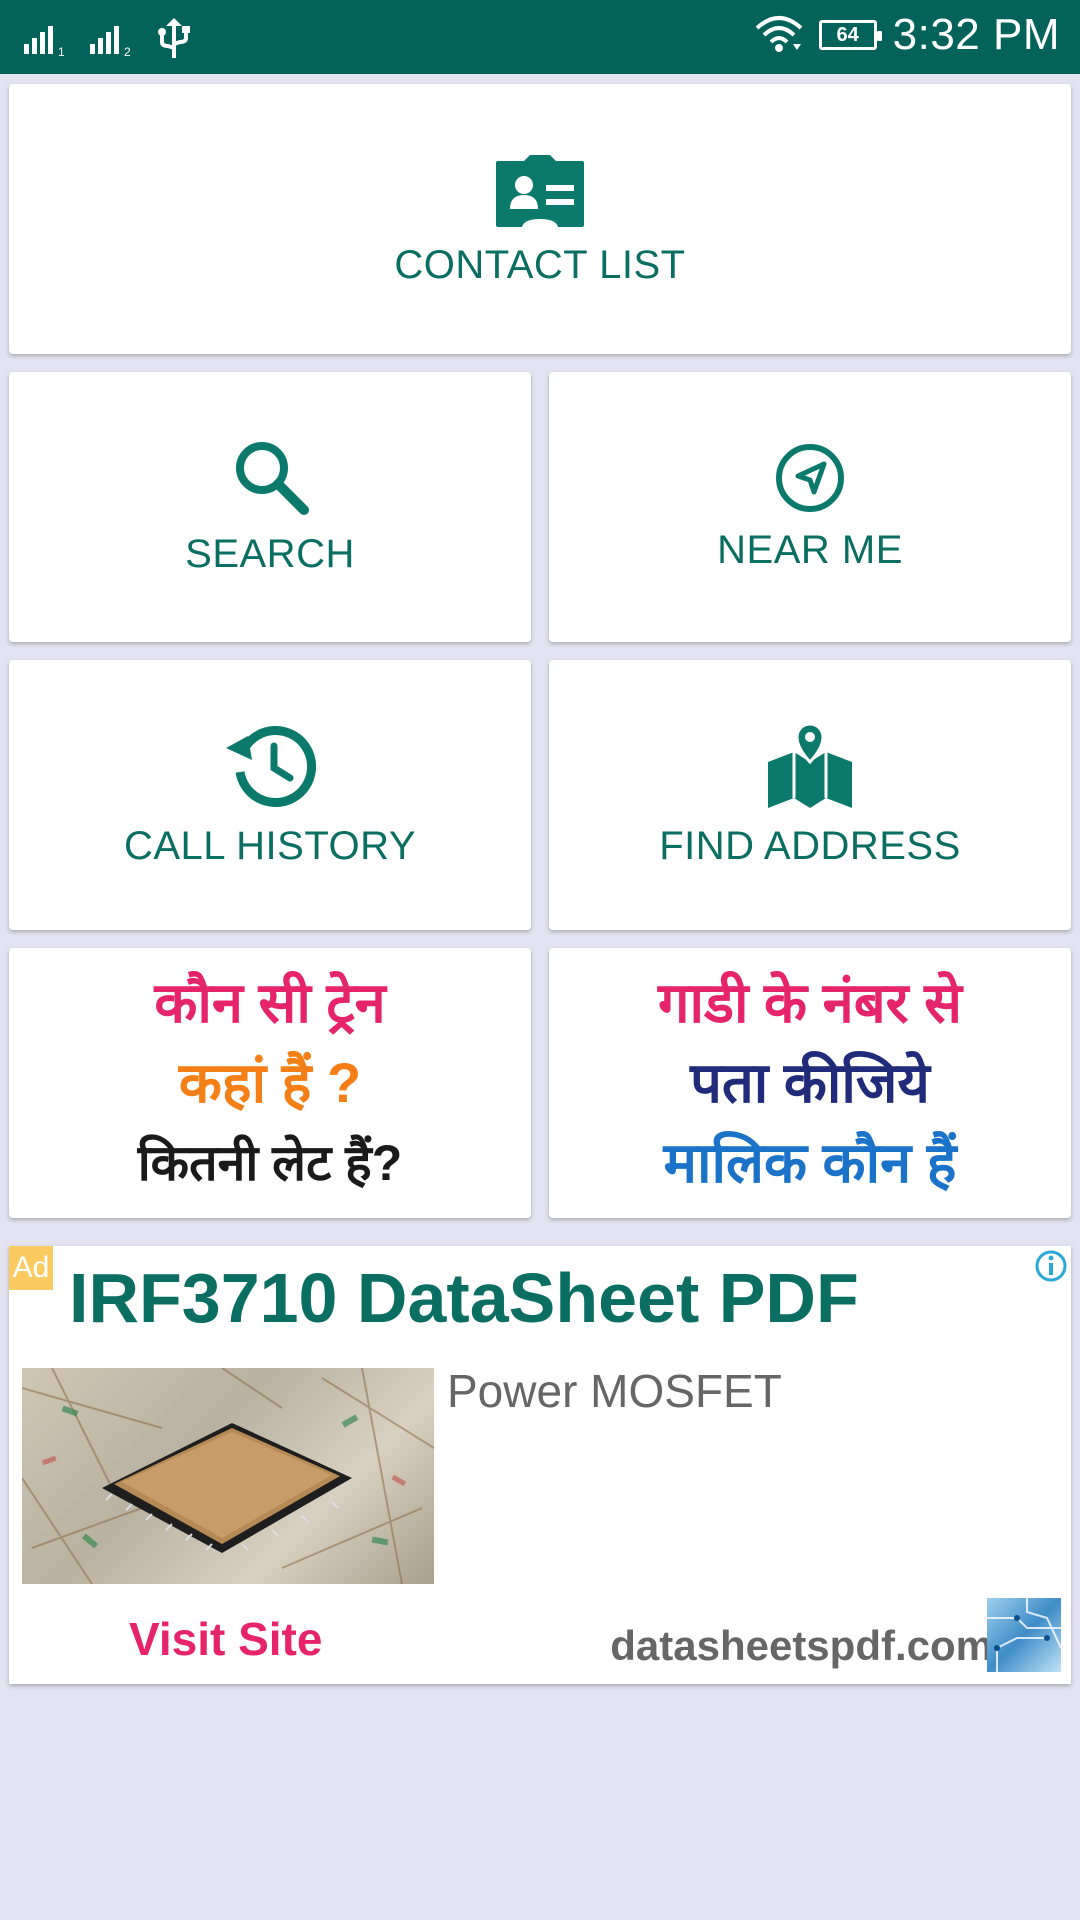 The height and width of the screenshot is (1920, 1080). I want to click on near-me-label: NEAR ME, so click(810, 549).